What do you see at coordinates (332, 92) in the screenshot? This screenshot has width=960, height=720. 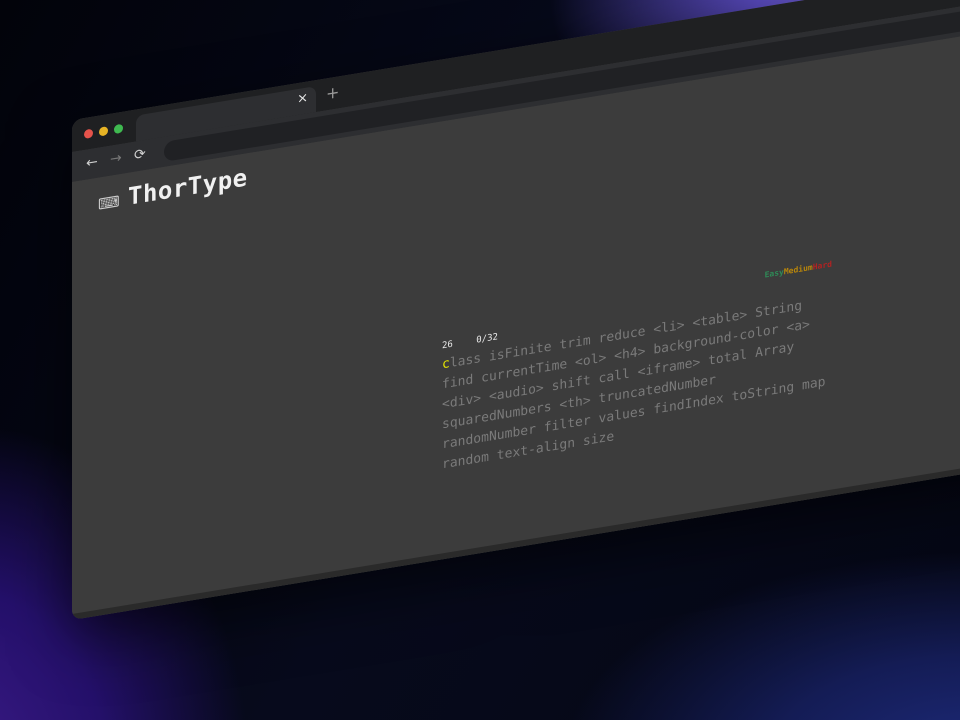 I see `new-tab-icon: +` at bounding box center [332, 92].